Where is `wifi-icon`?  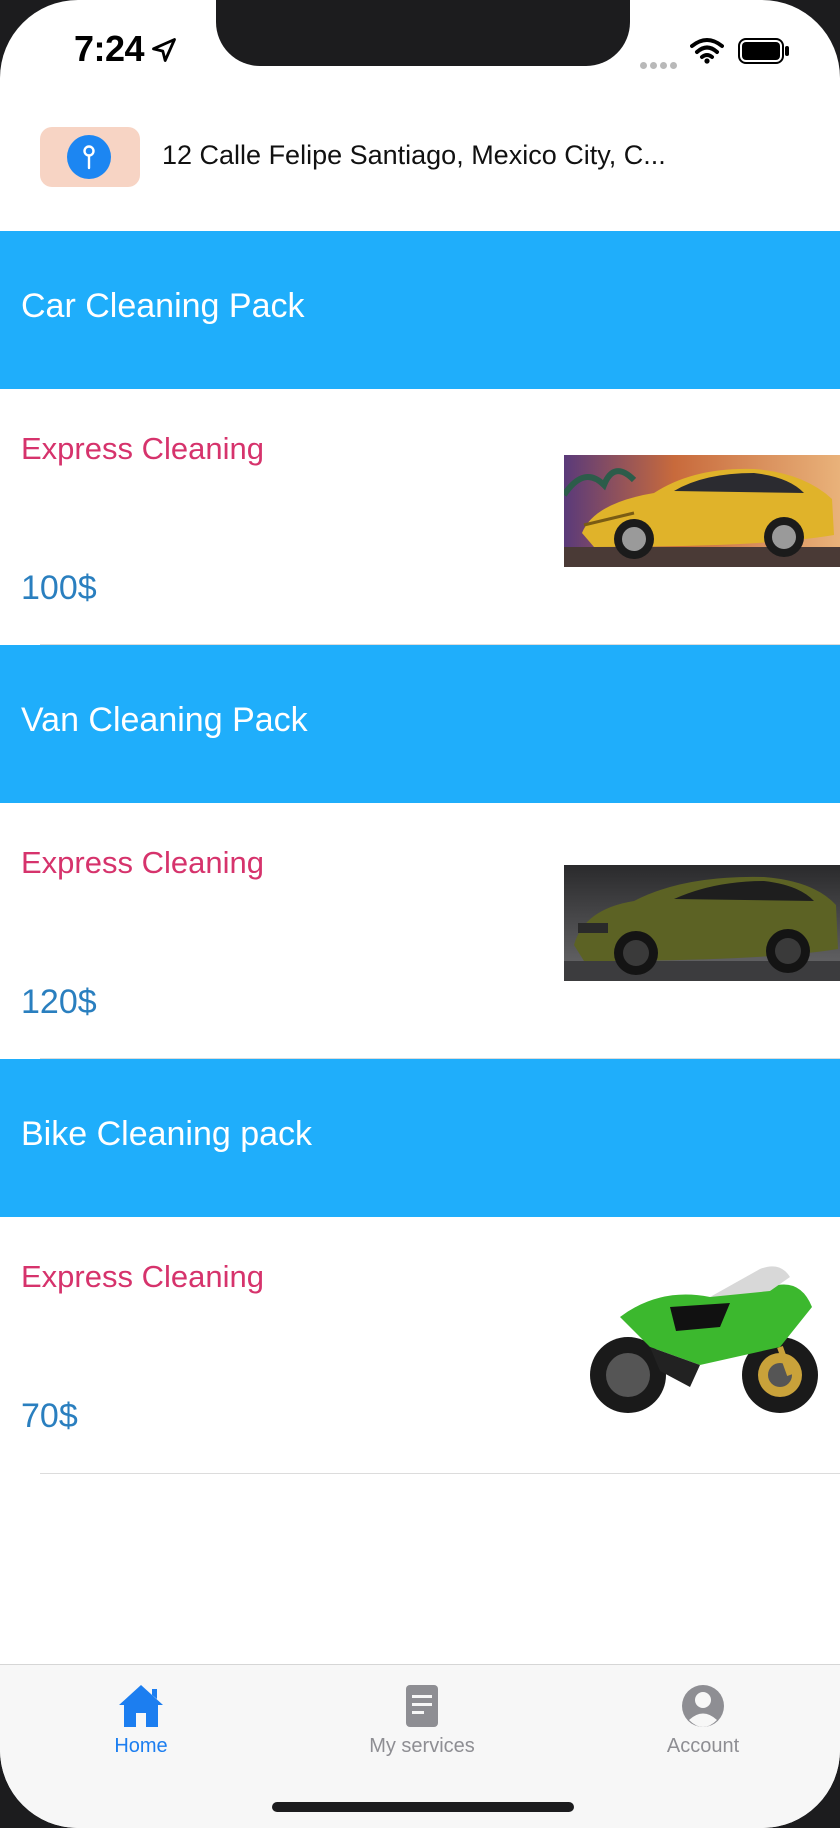 wifi-icon is located at coordinates (707, 51).